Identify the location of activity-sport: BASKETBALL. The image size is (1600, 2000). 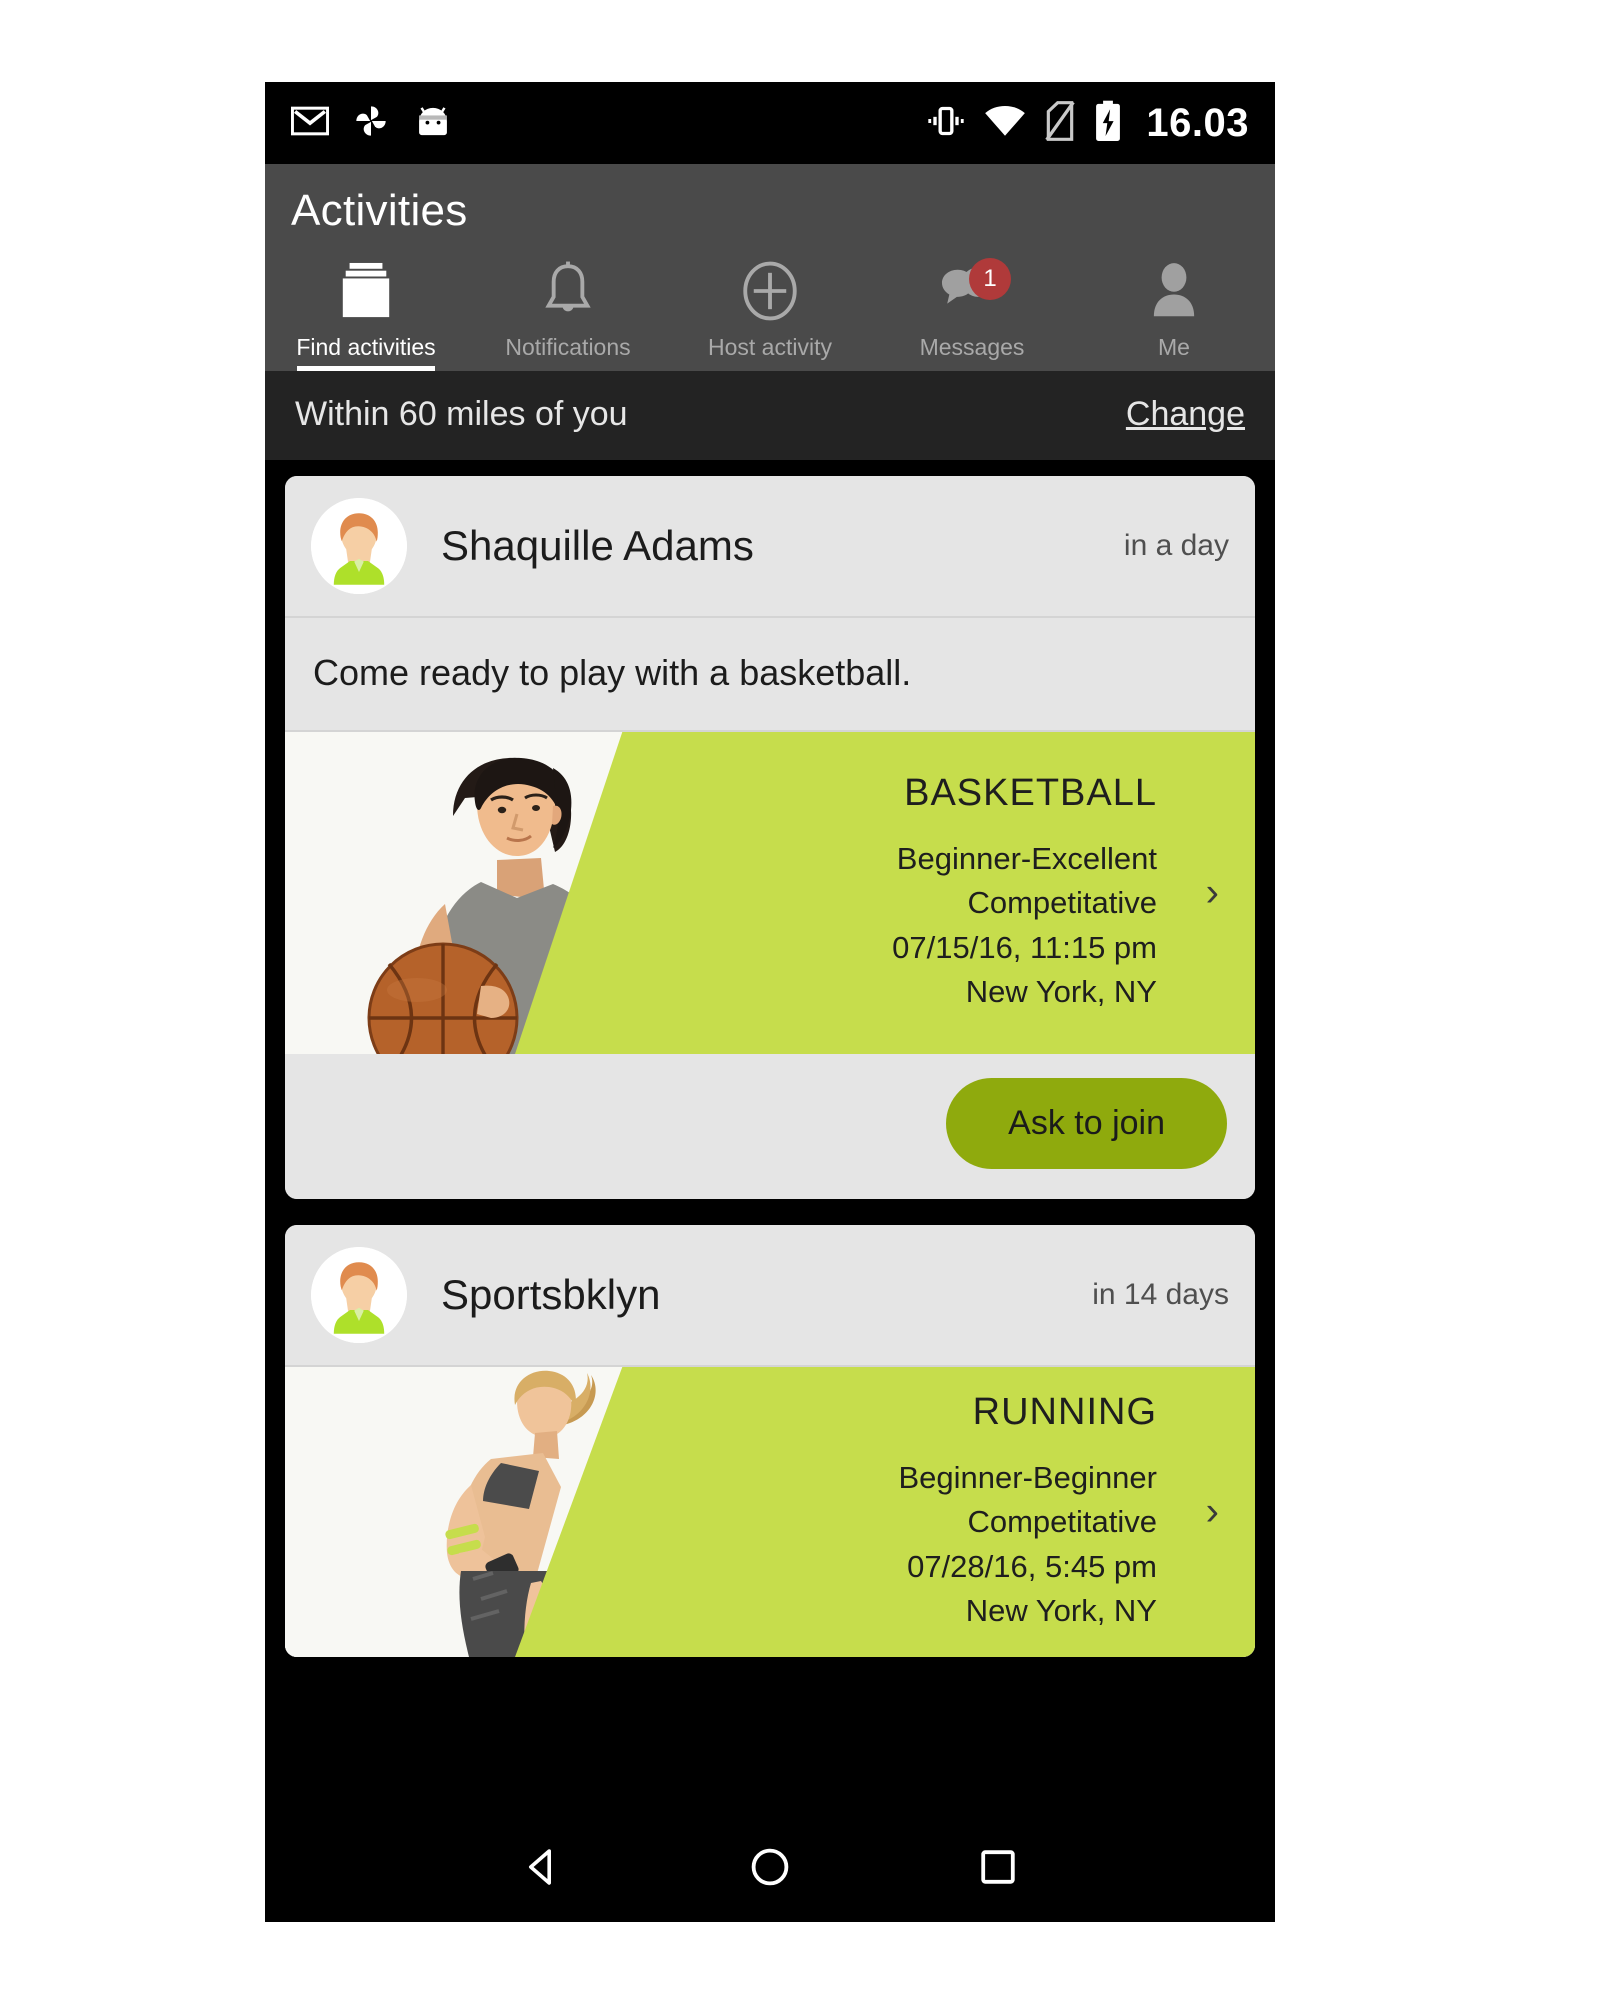
(1030, 793).